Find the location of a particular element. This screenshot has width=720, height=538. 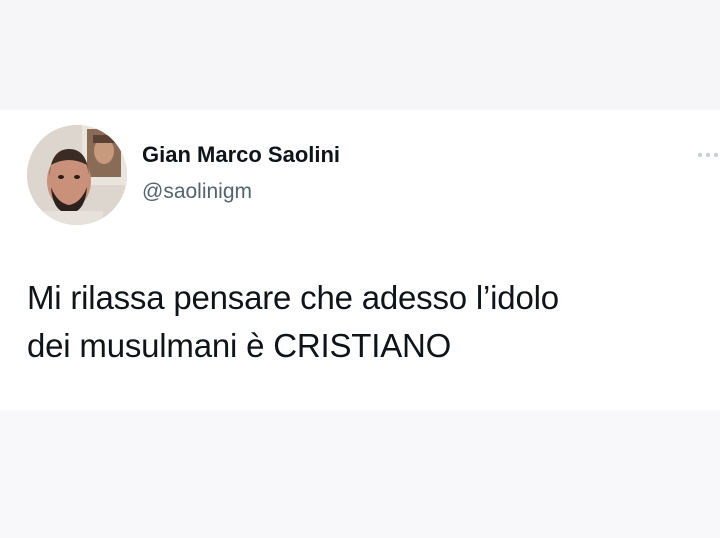

more-options-button is located at coordinates (708, 155).